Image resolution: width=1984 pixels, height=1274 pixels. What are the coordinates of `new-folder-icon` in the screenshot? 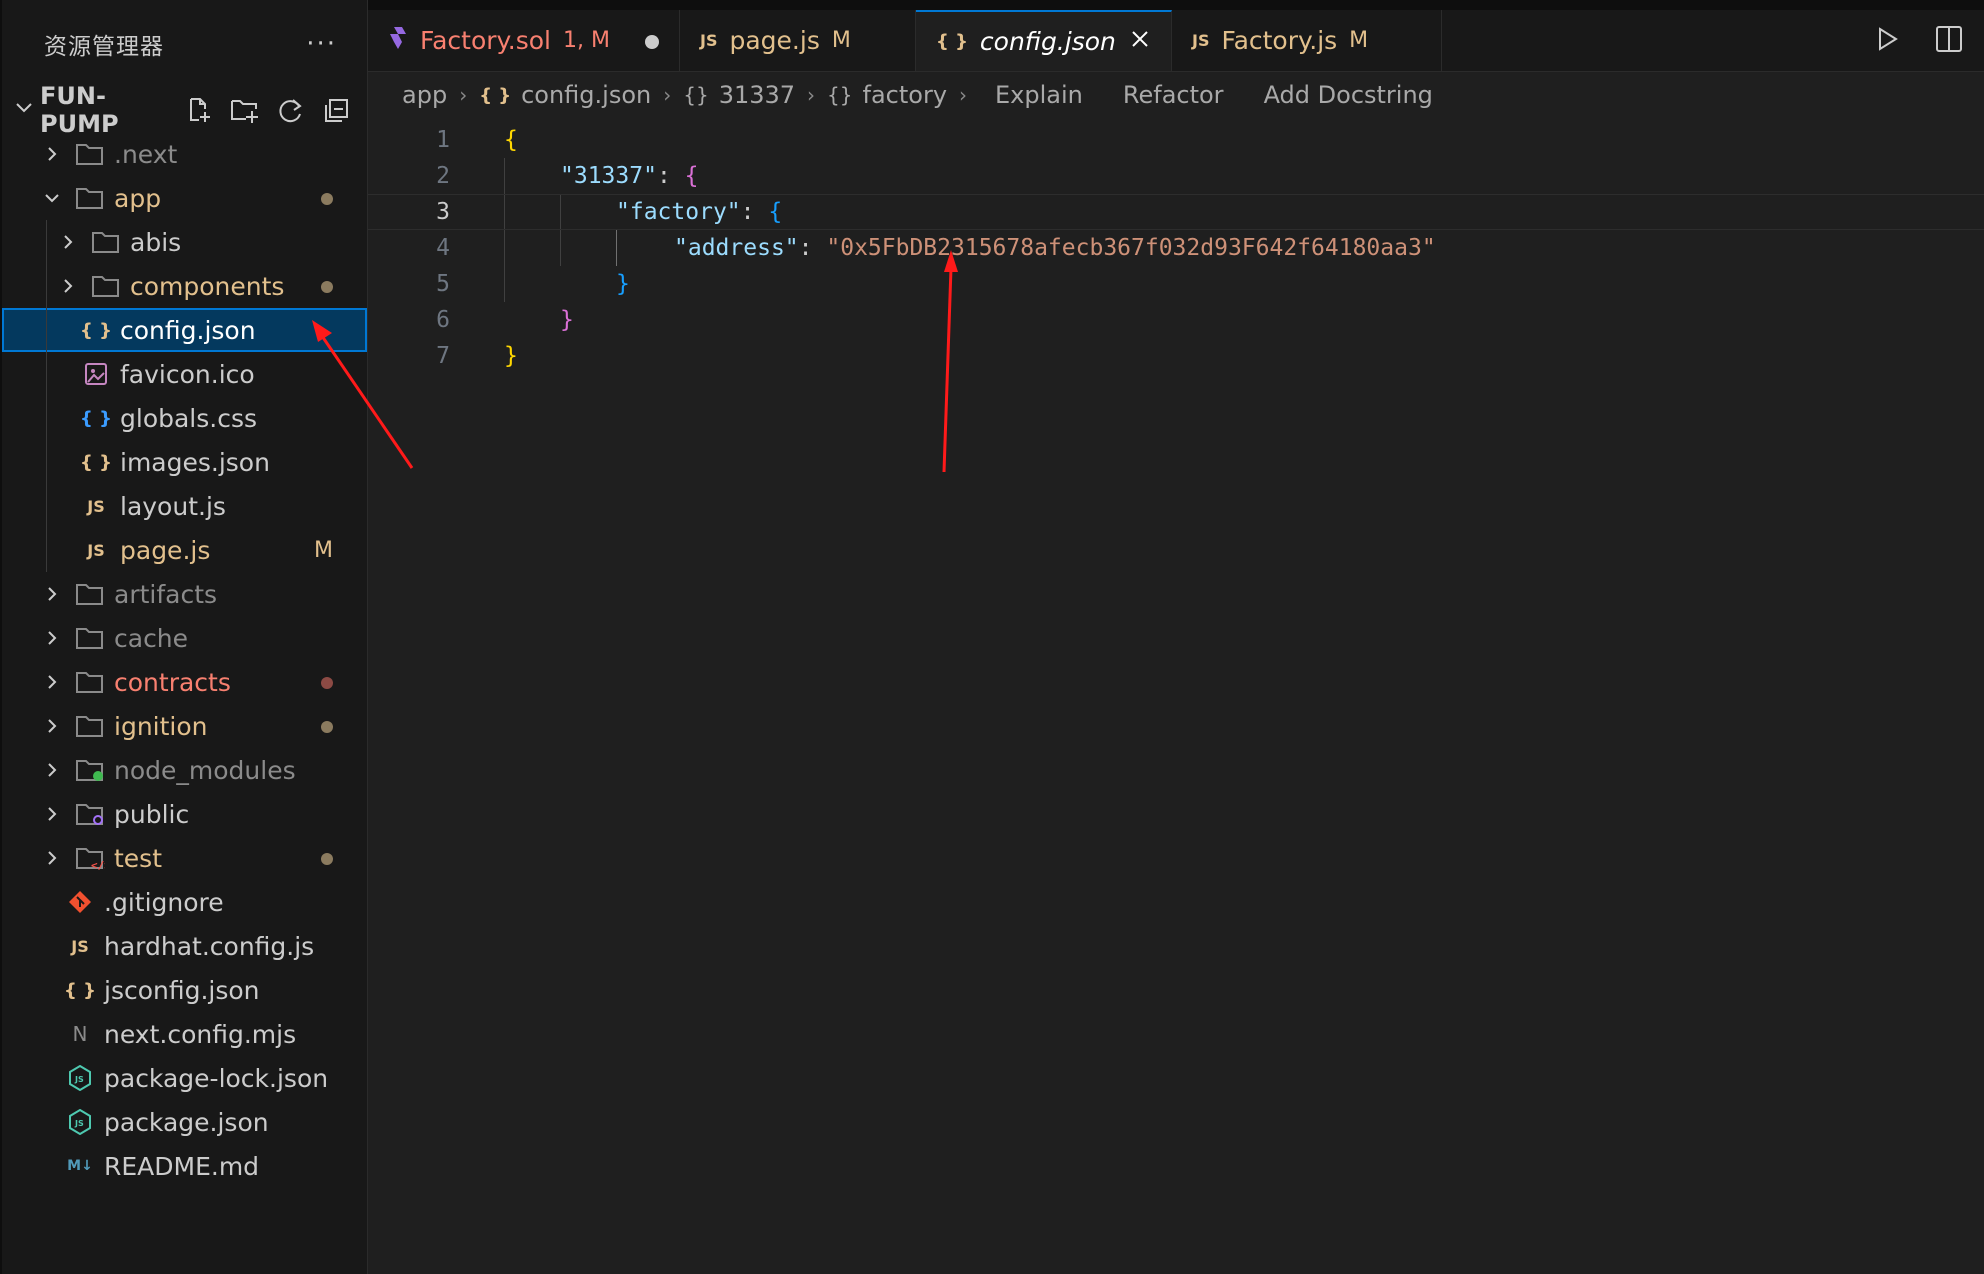 It's located at (245, 110).